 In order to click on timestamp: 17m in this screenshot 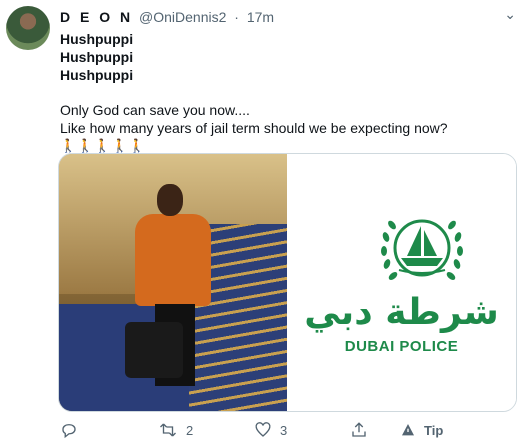, I will do `click(260, 17)`.